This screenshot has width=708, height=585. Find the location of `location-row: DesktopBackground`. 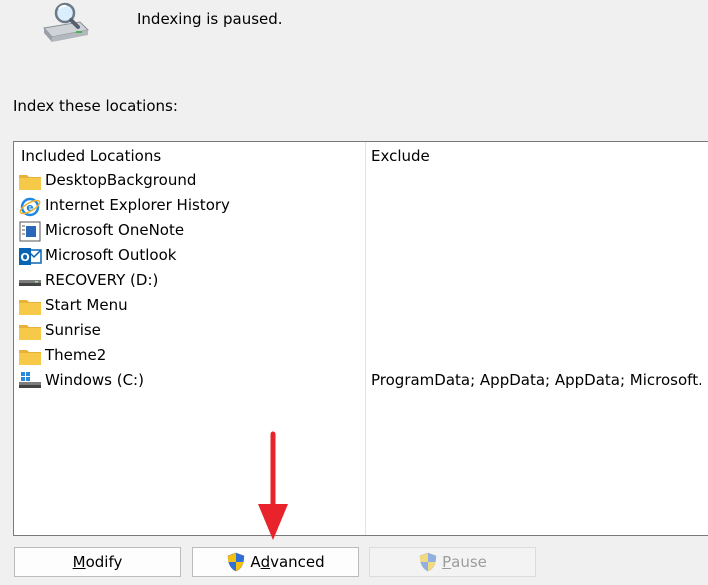

location-row: DesktopBackground is located at coordinates (361, 181).